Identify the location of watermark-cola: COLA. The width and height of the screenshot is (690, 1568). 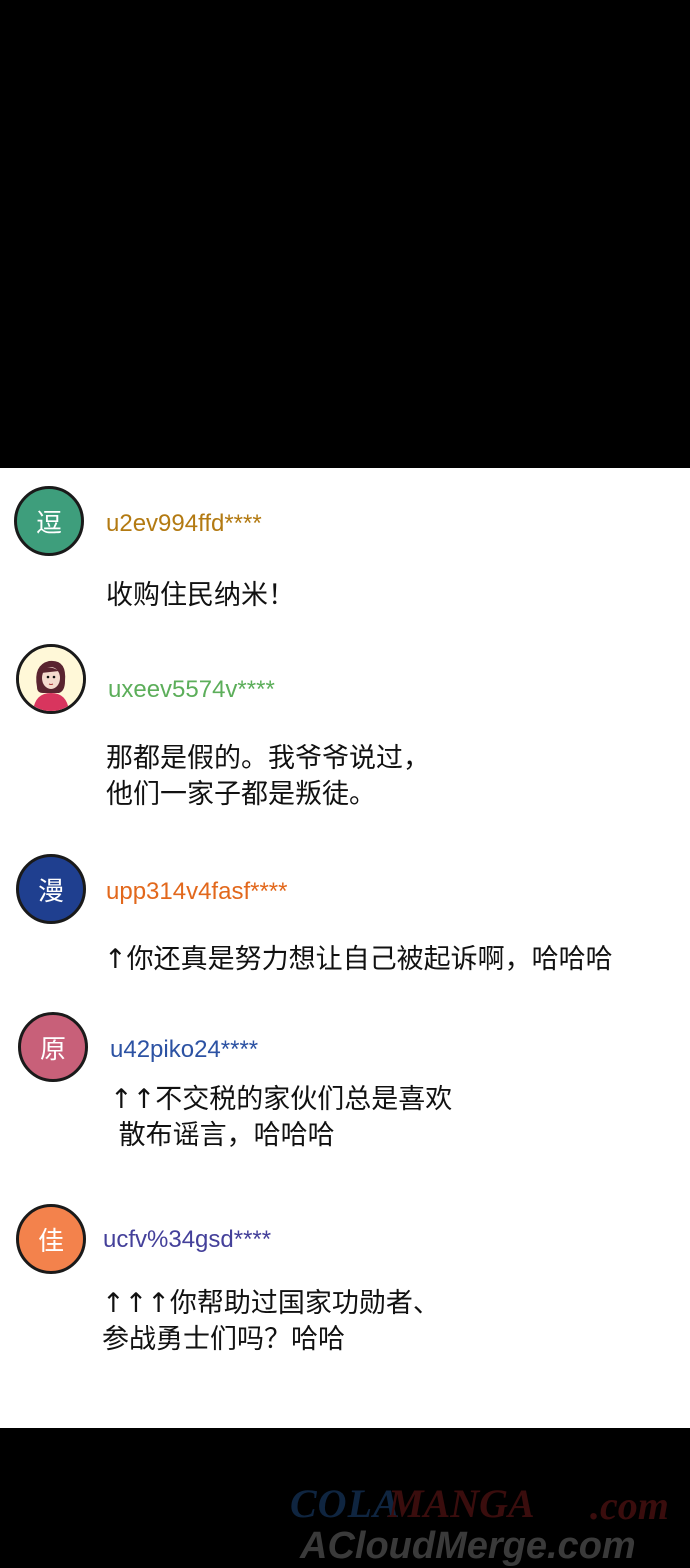
(345, 1503).